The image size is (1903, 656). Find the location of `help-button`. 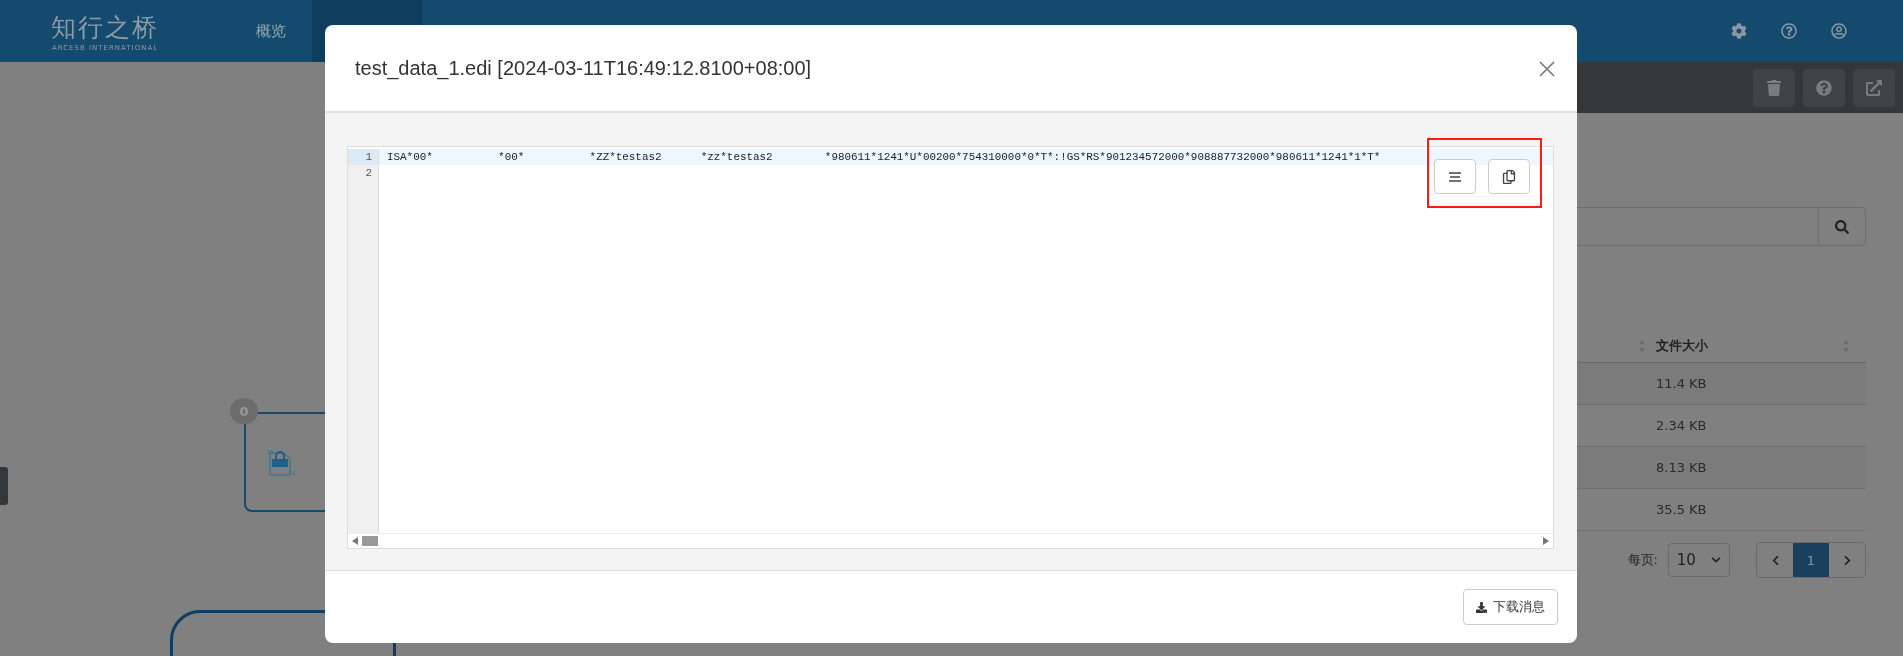

help-button is located at coordinates (1824, 87).